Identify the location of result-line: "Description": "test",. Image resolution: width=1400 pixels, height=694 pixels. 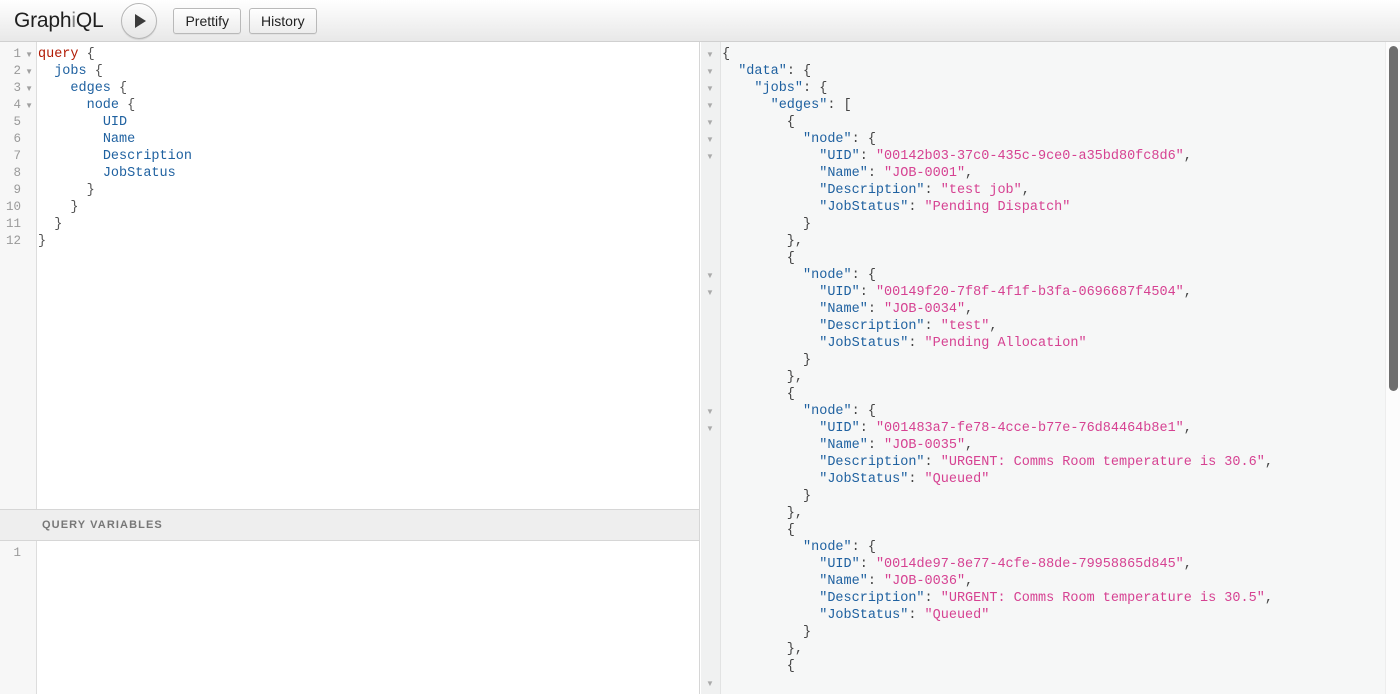
(1061, 326).